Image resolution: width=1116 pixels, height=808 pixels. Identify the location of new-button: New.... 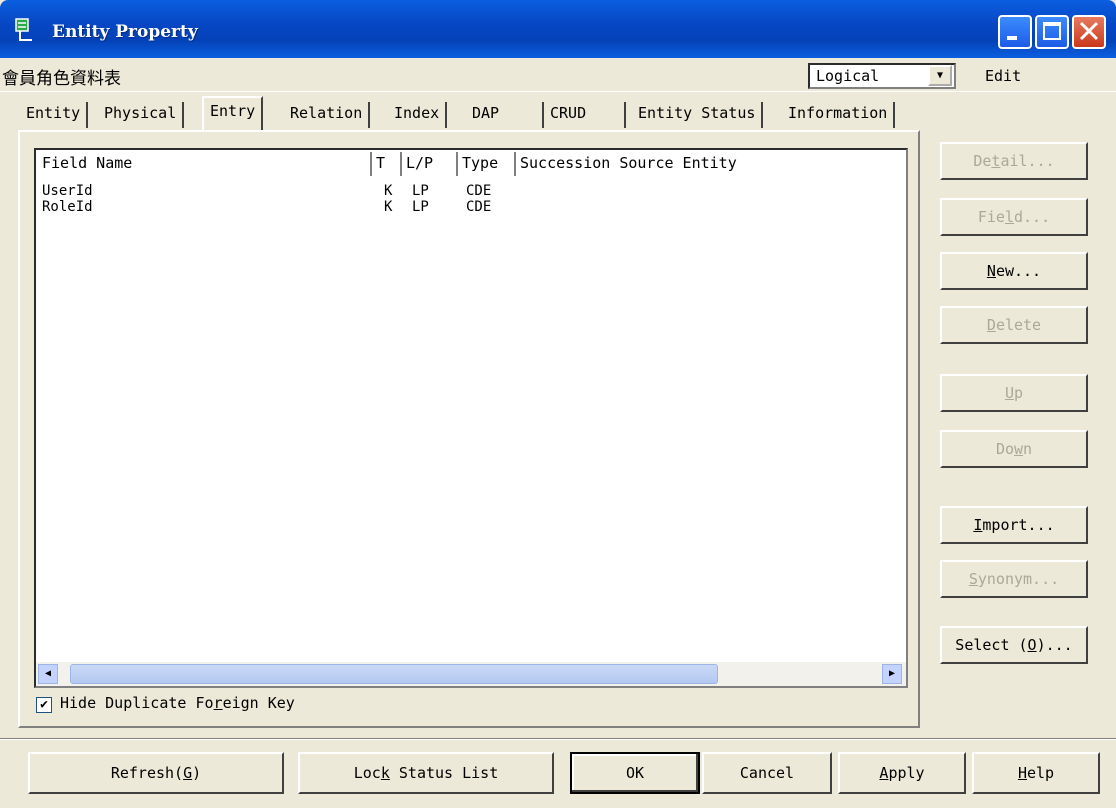
(1014, 271).